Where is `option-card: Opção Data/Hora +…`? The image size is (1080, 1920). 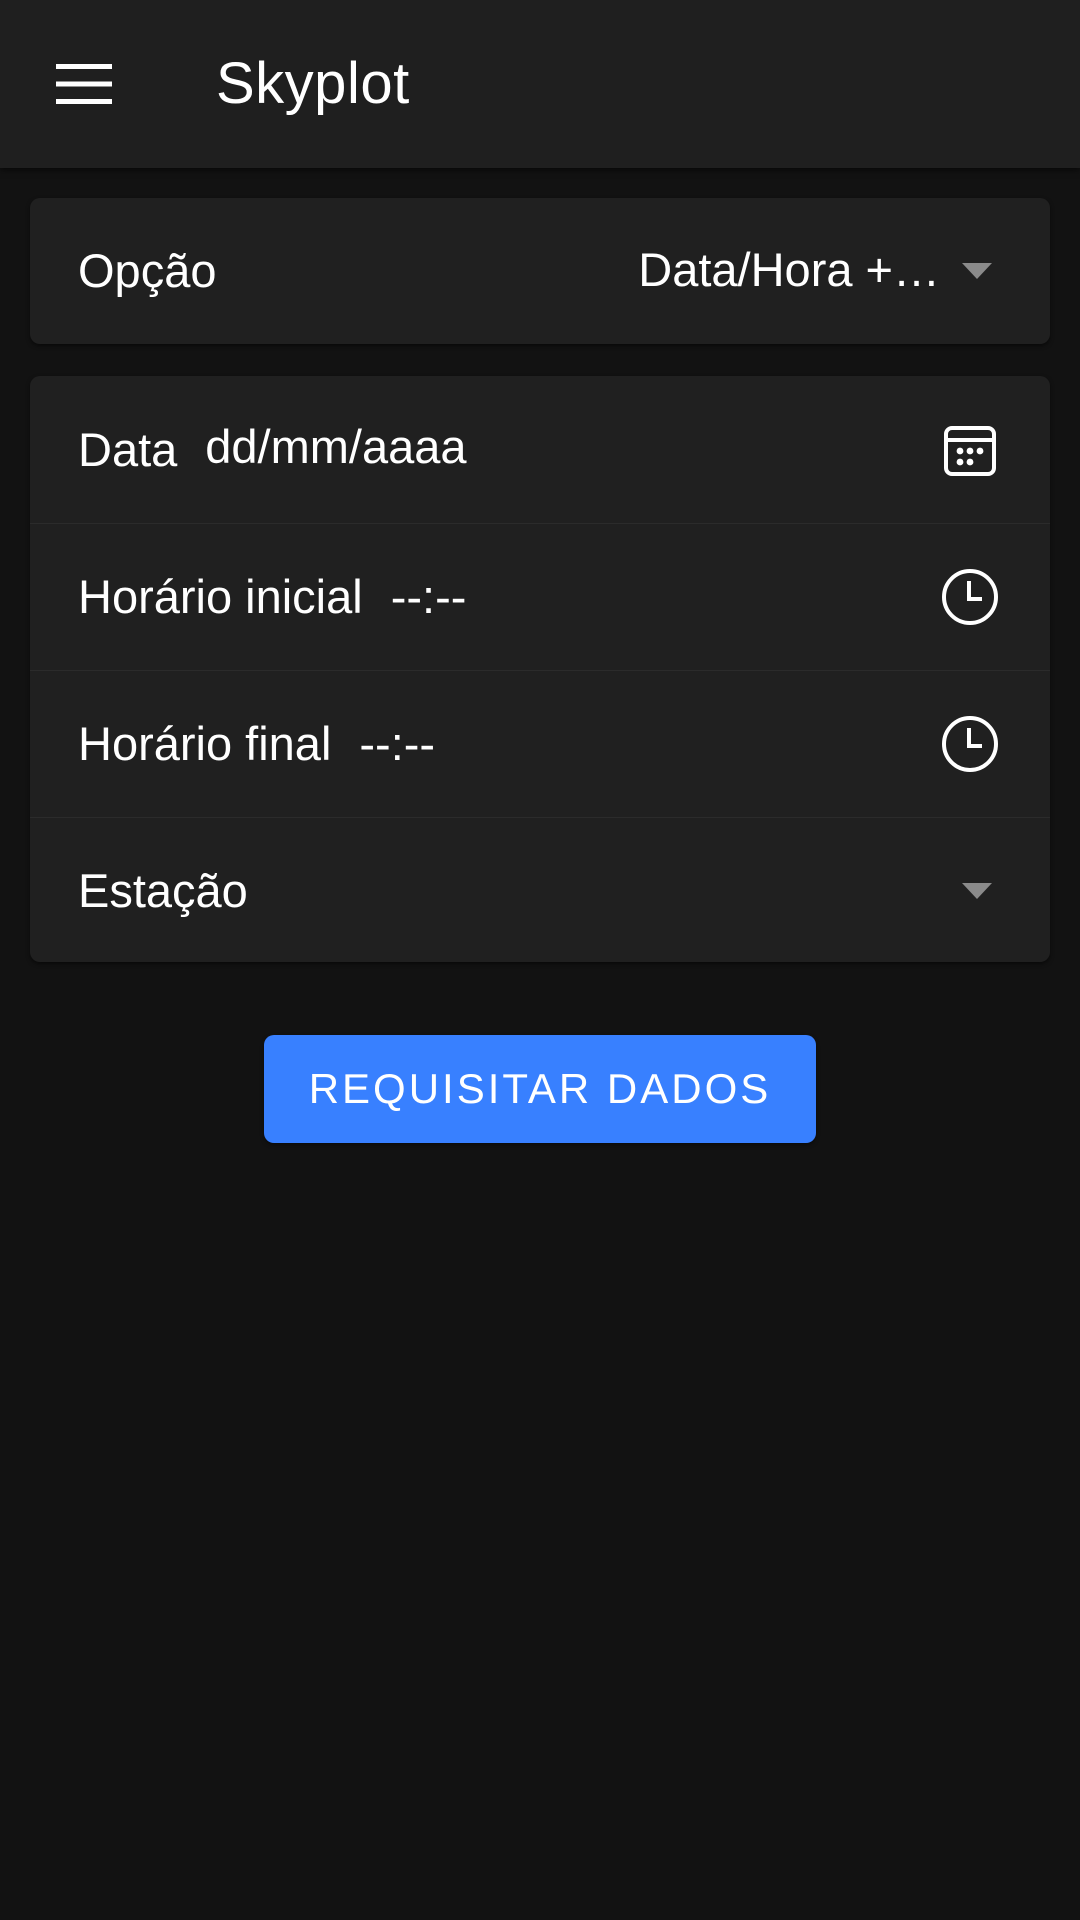
option-card: Opção Data/Hora +… is located at coordinates (540, 271).